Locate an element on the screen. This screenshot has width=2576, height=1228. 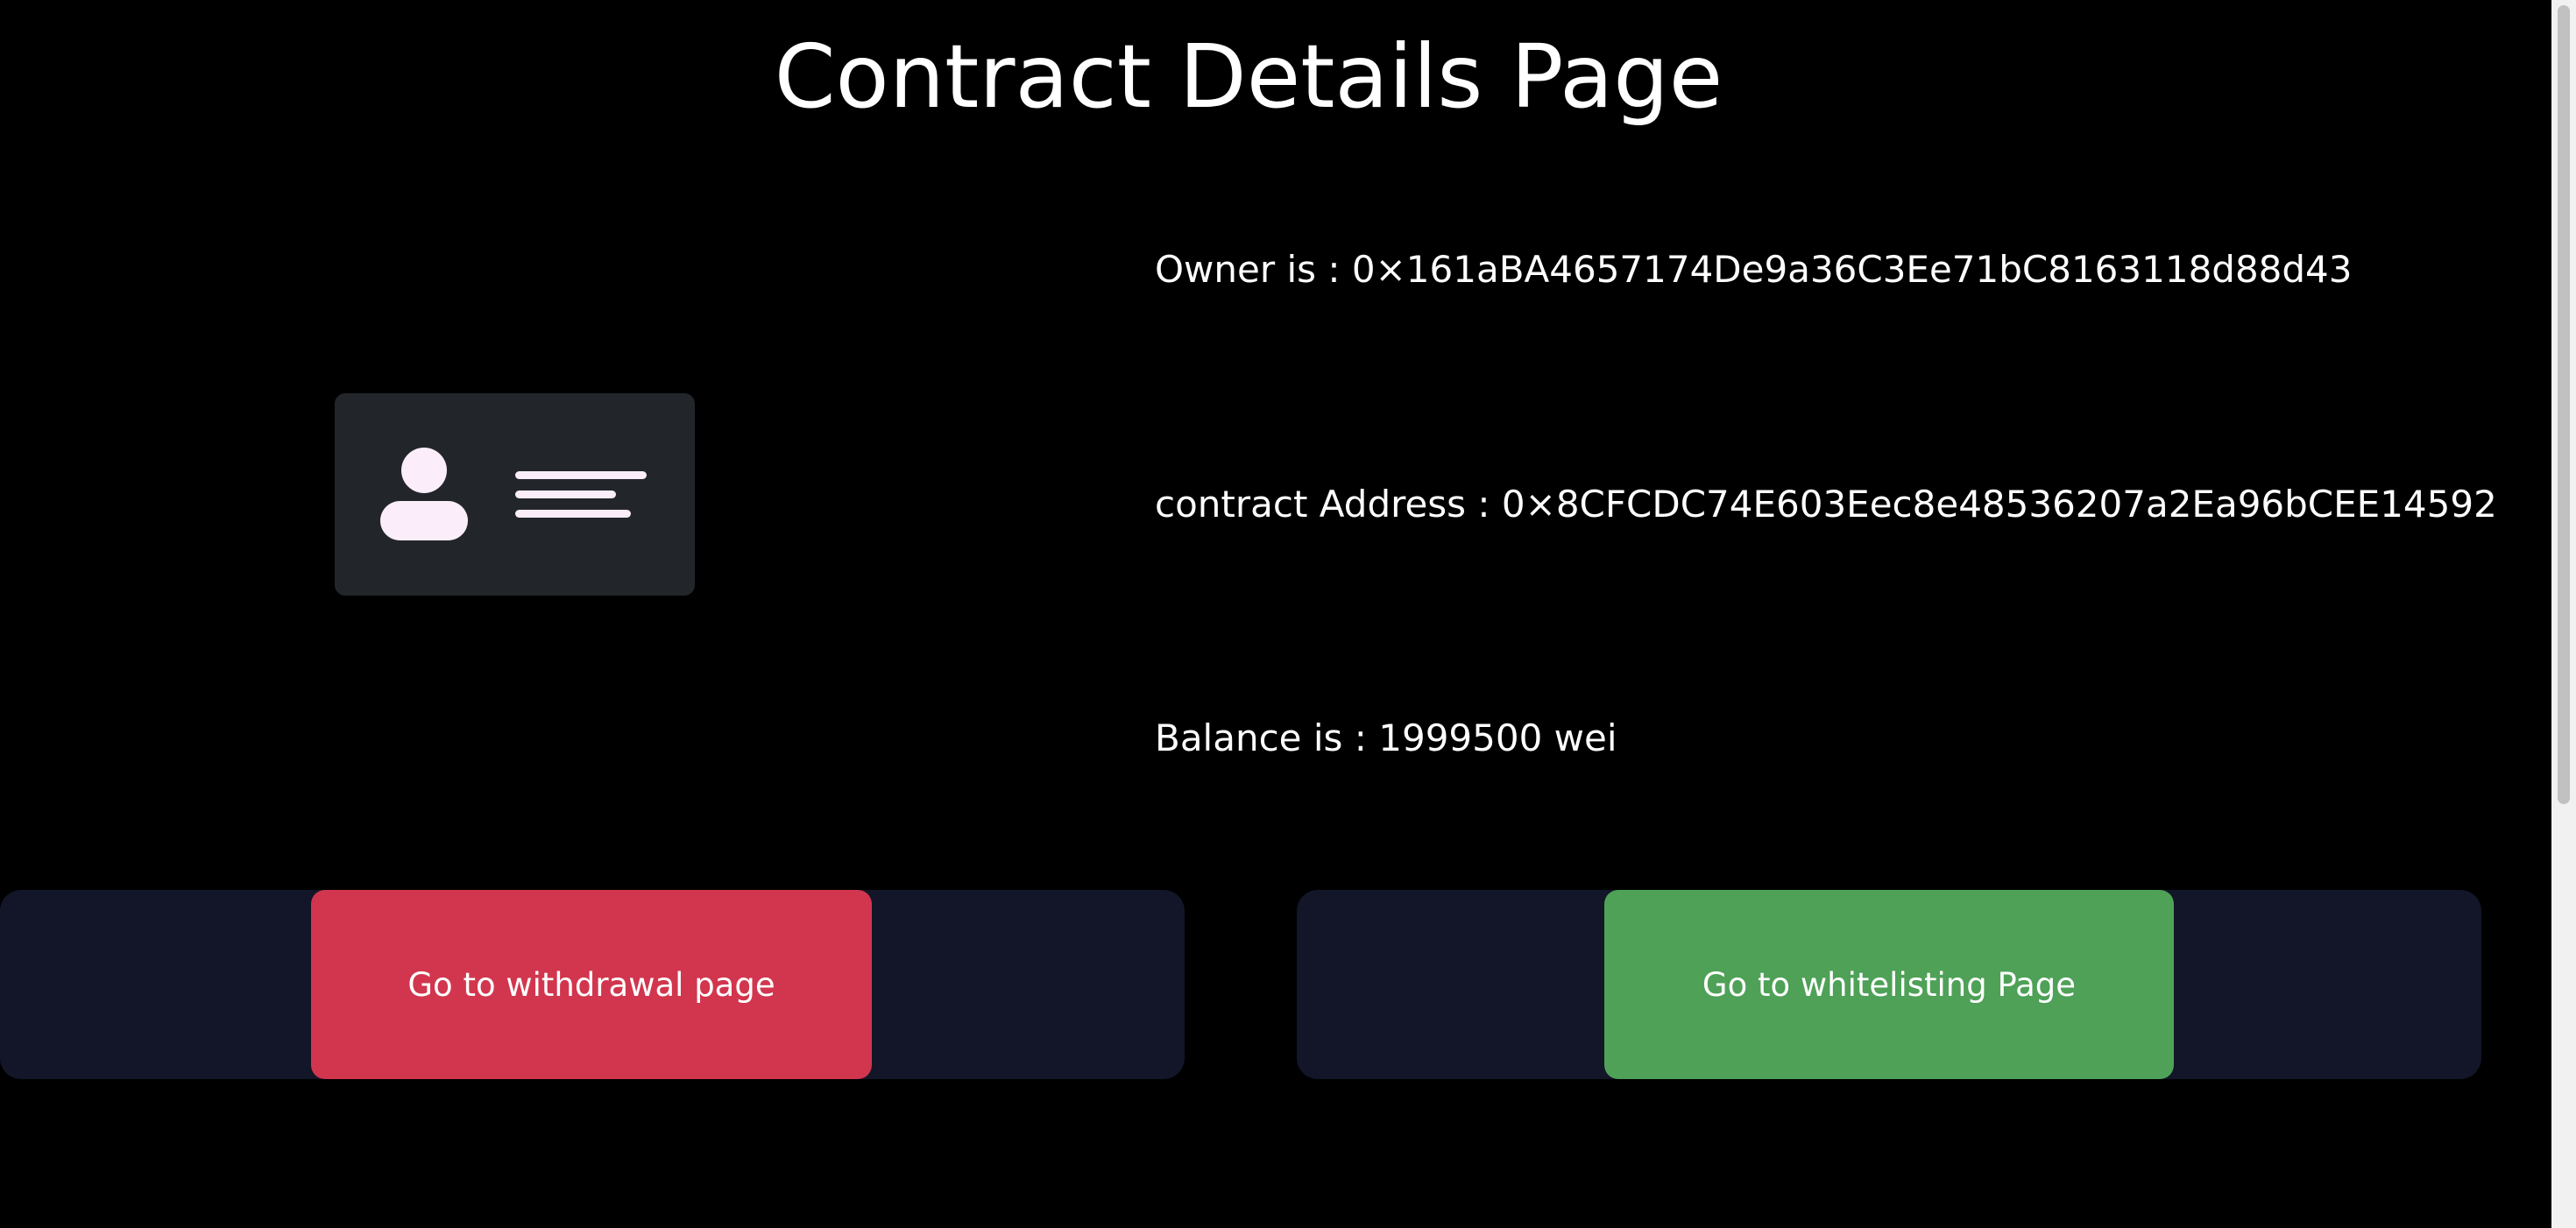
whitelisting-panel: Go to whitelisting Page is located at coordinates (1889, 985).